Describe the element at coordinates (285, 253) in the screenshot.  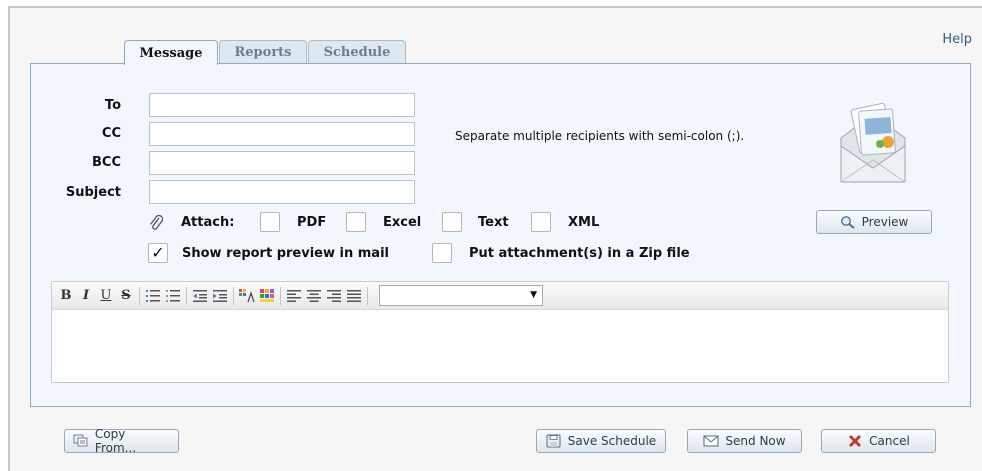
I see `show-preview-label: Show report preview in mail` at that location.